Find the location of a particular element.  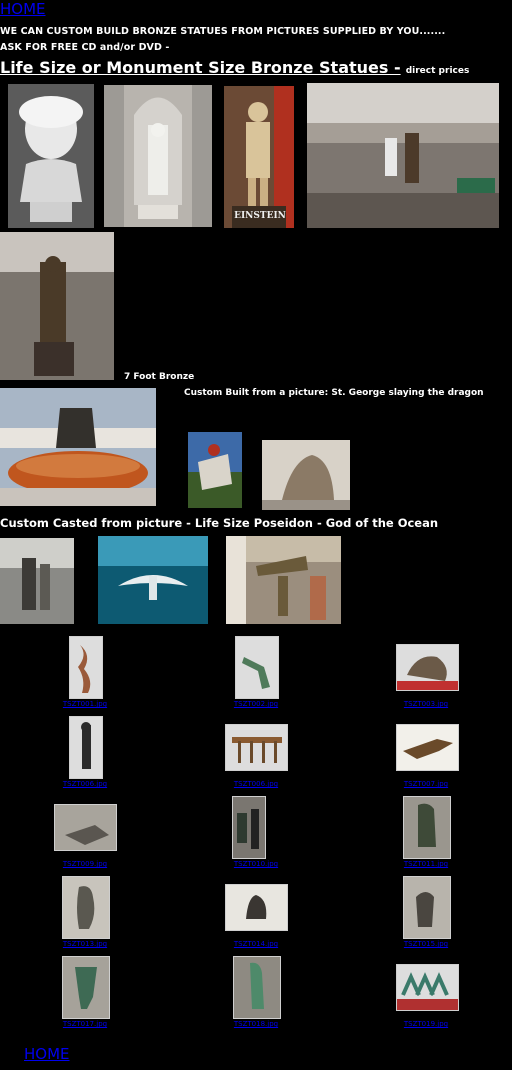

intro-line-2: ASK FOR FREE CD and/or DVD - is located at coordinates (85, 47).